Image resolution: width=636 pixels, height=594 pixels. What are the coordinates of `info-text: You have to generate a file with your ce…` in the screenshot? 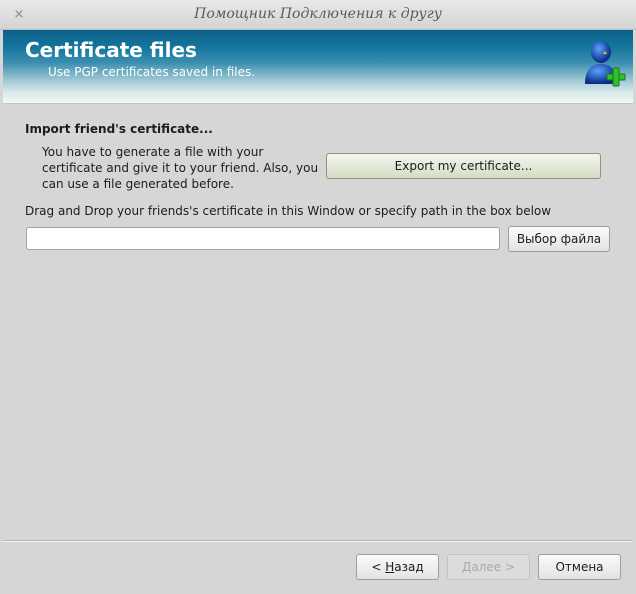 It's located at (180, 168).